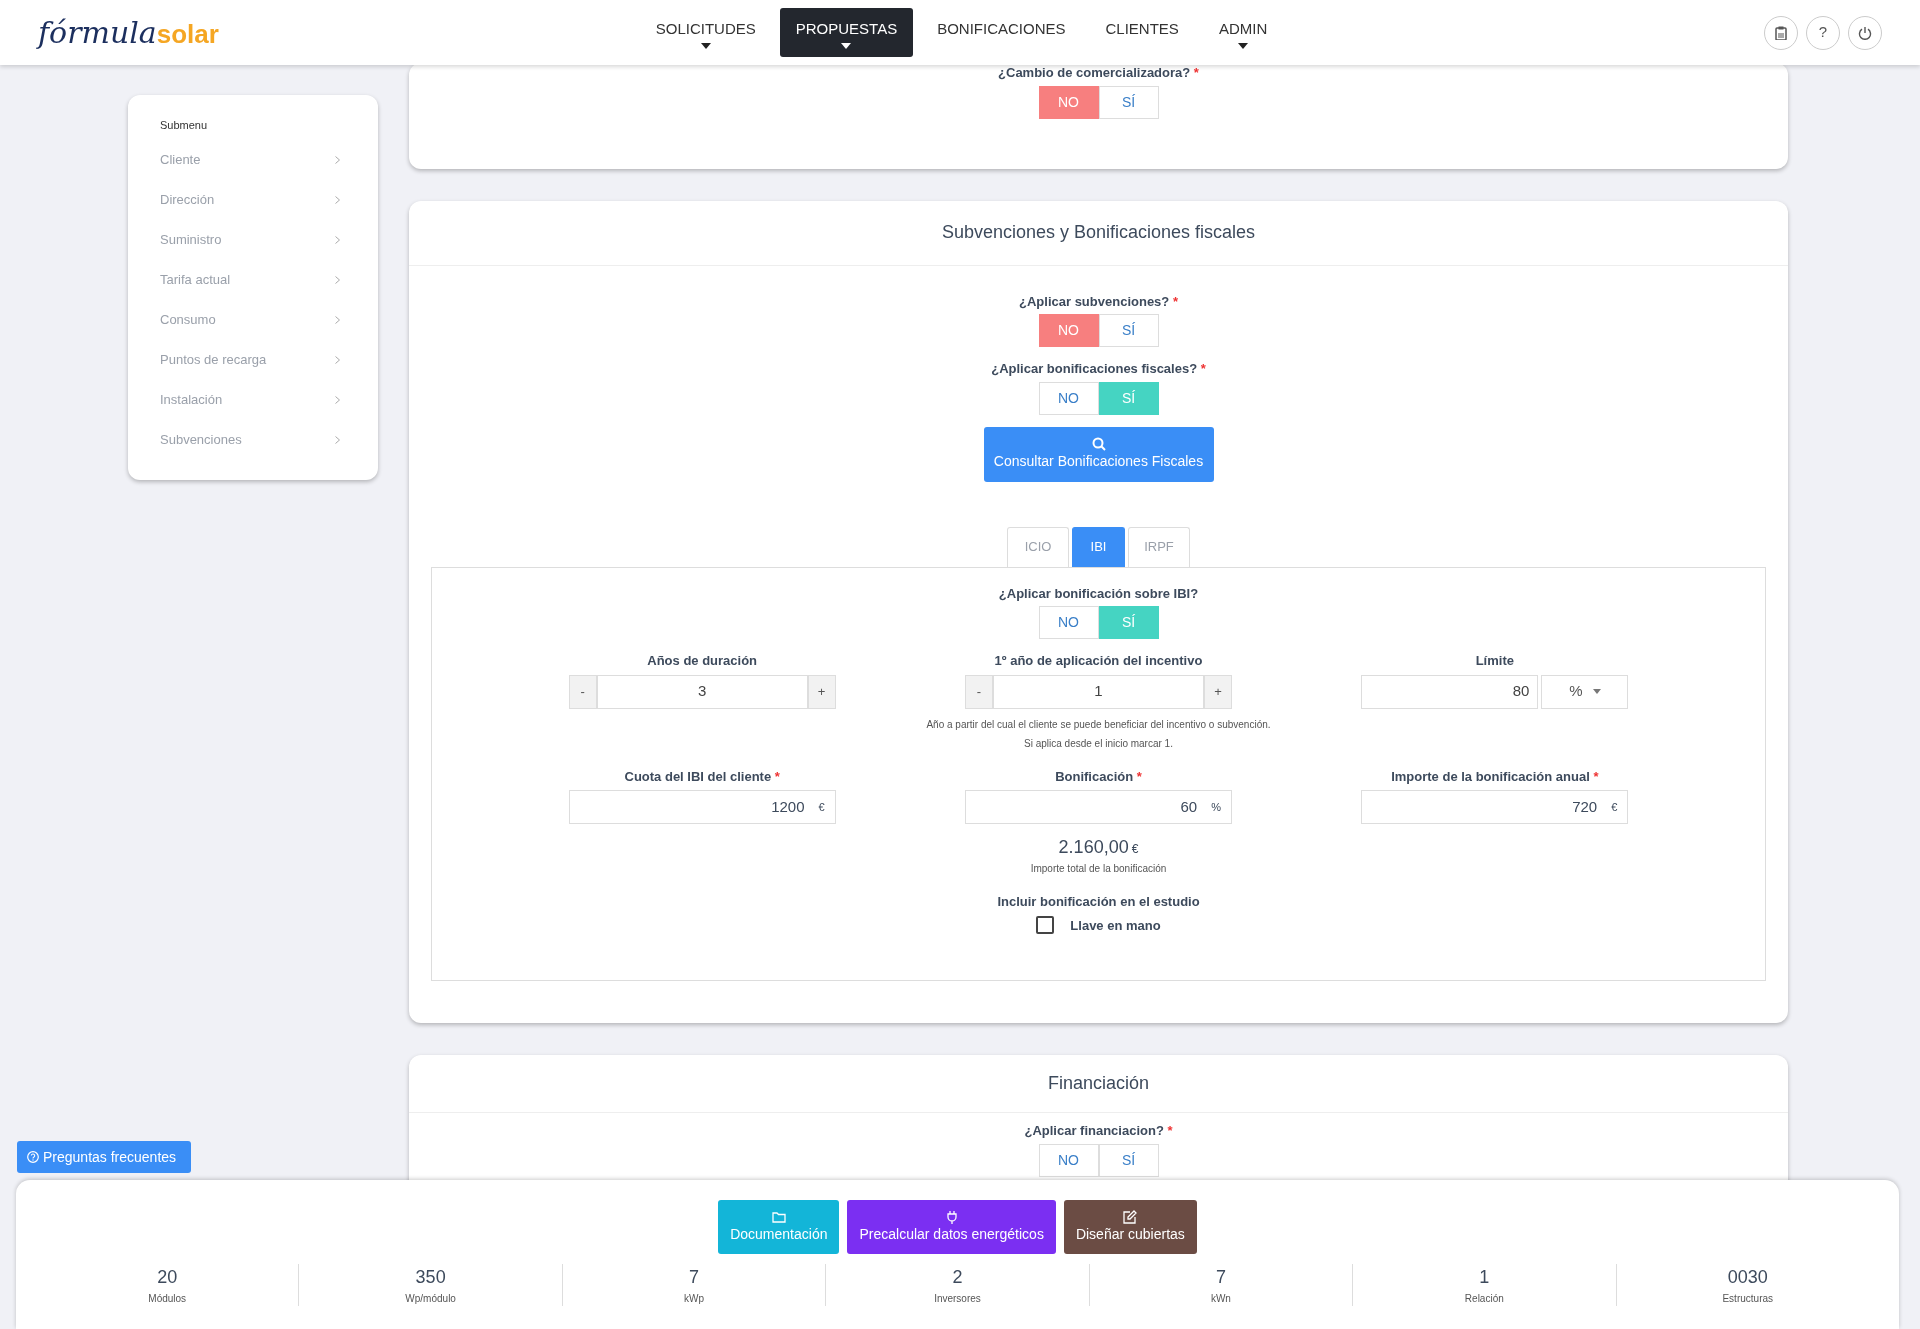  I want to click on nav-tab: BONIFICACIONES, so click(1001, 32).